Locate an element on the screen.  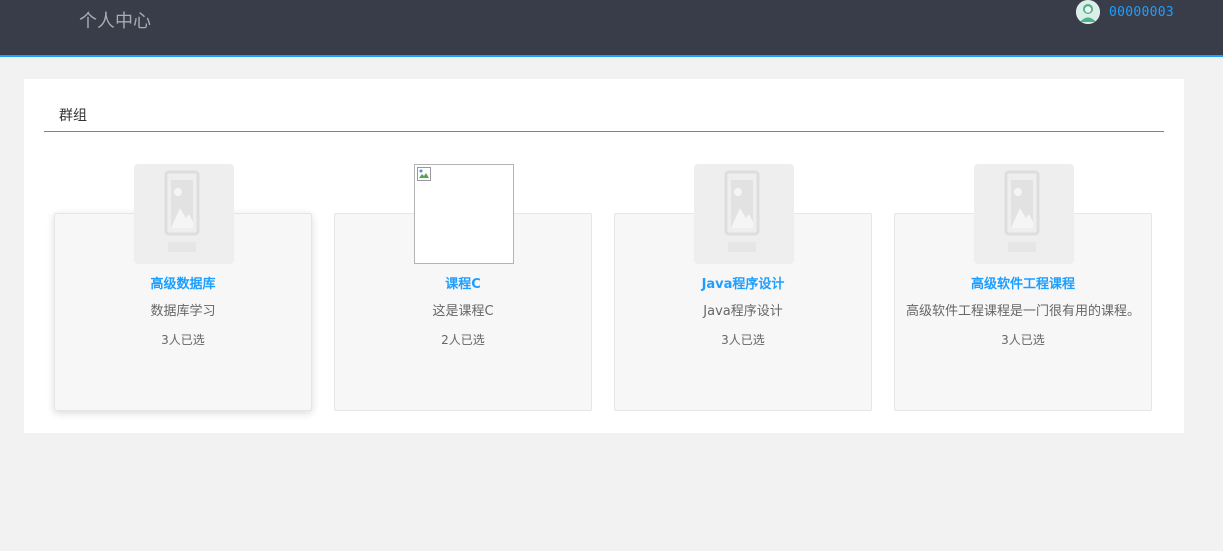
course-card: 高级软件工程课程 高级软件工程课程是一门很有用的课程。 3人已选 is located at coordinates (1023, 287).